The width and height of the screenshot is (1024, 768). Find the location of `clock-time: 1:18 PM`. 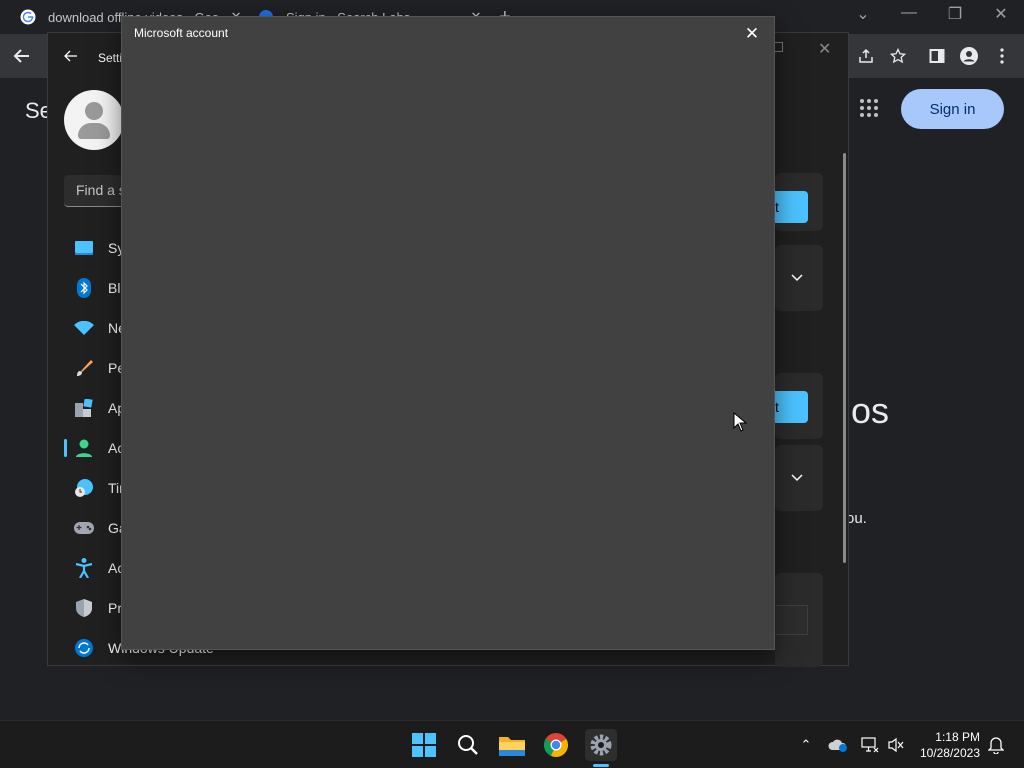

clock-time: 1:18 PM is located at coordinates (950, 737).